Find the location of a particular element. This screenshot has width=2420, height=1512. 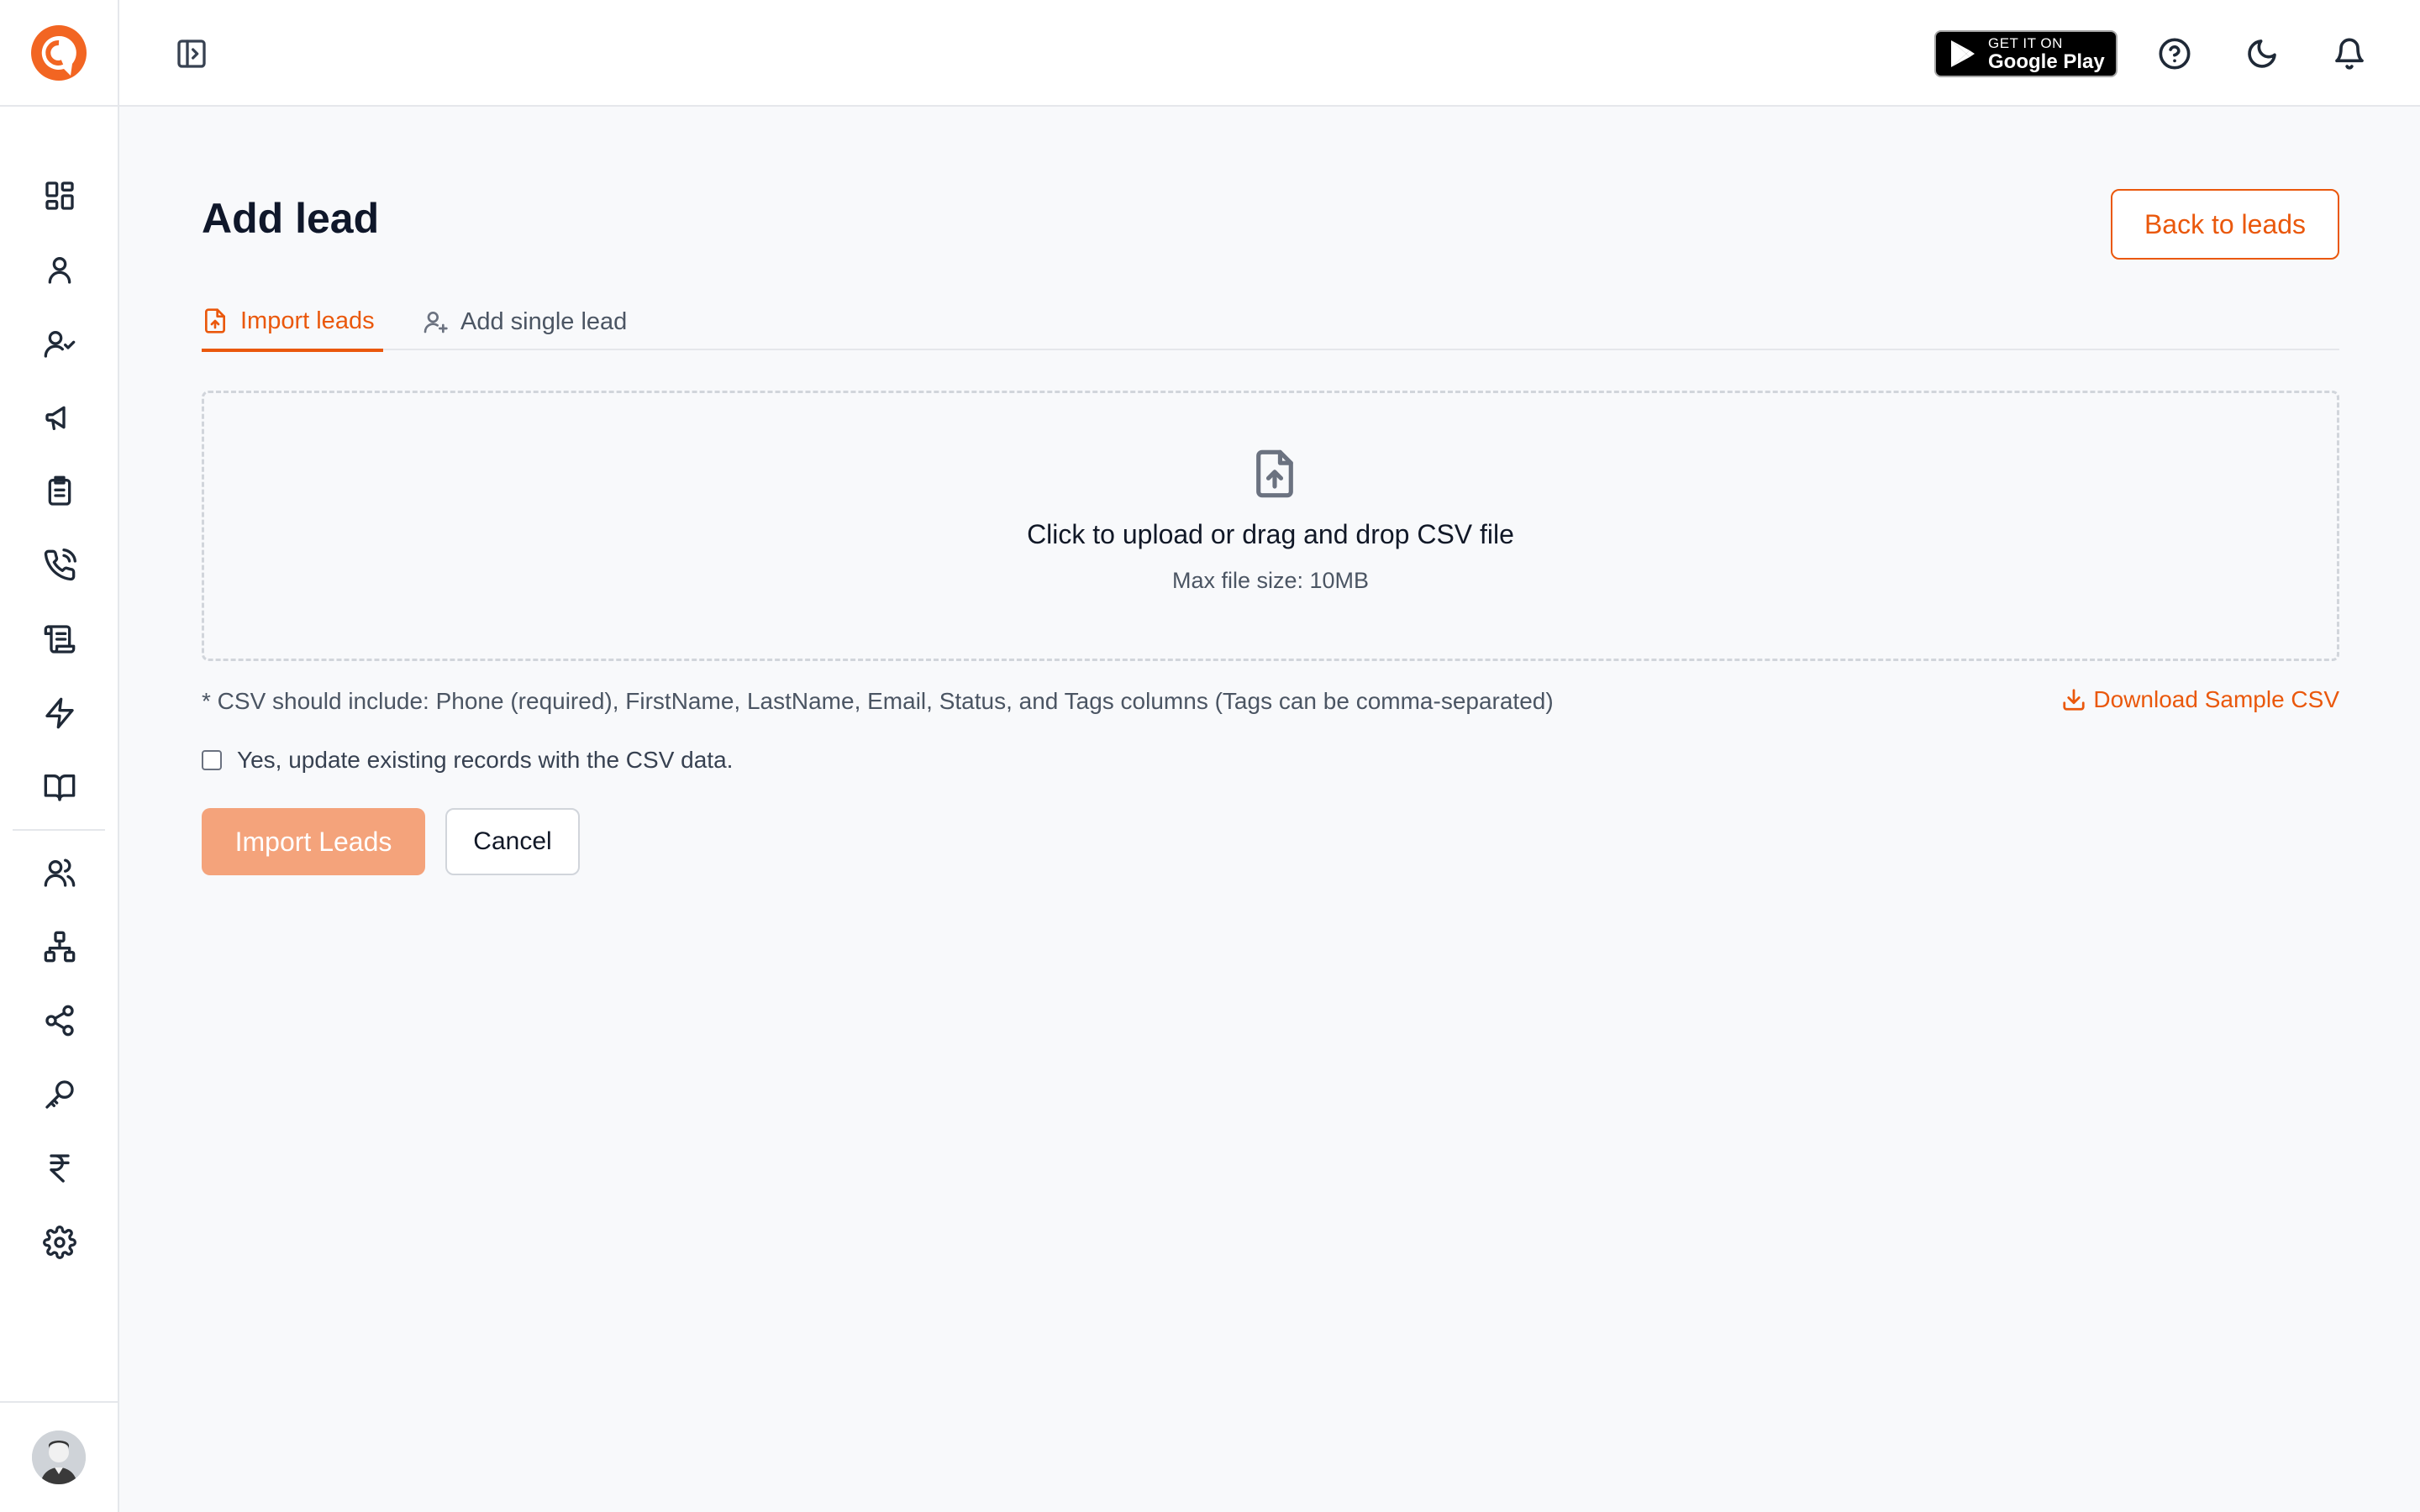

tab-add-single-lead: Add single lead is located at coordinates (524, 321).